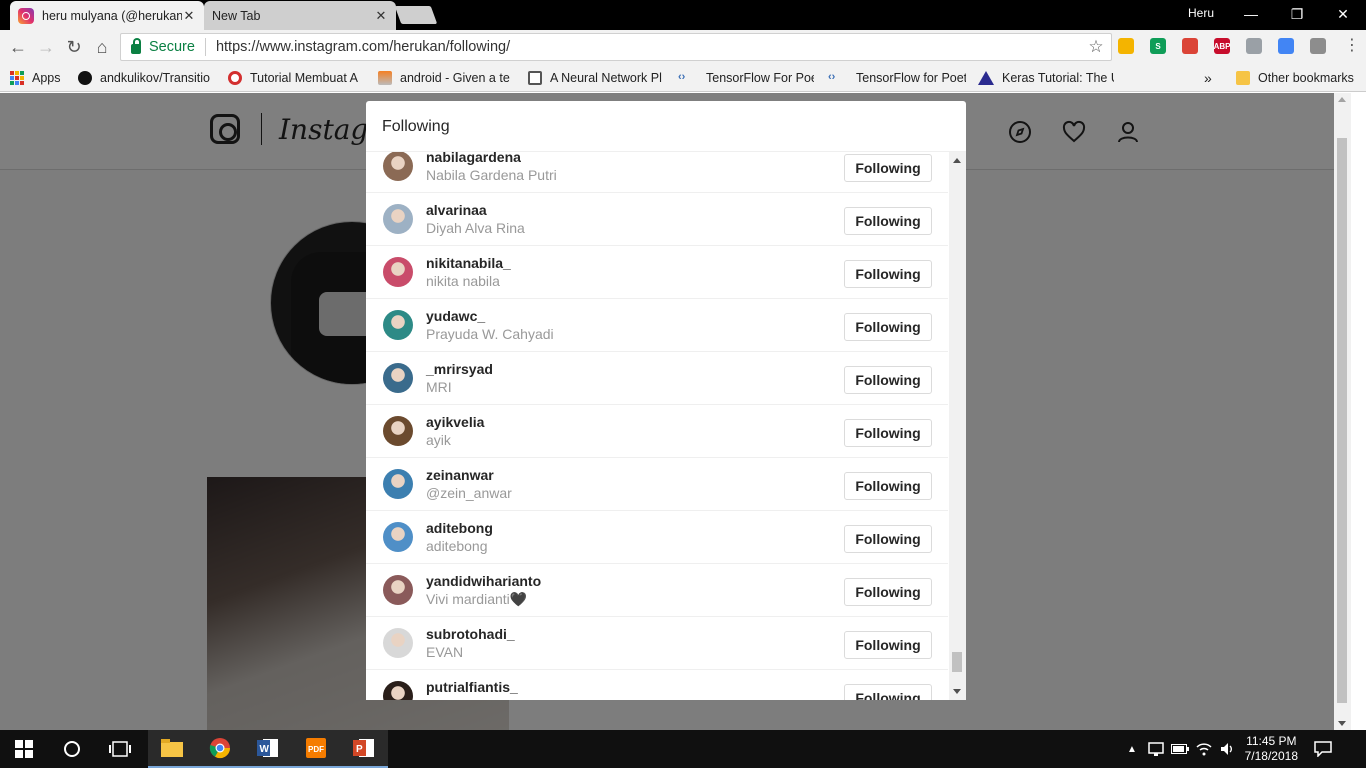 This screenshot has width=1366, height=768. Describe the element at coordinates (472, 687) in the screenshot. I see `username-link: putrialfiantis_` at that location.